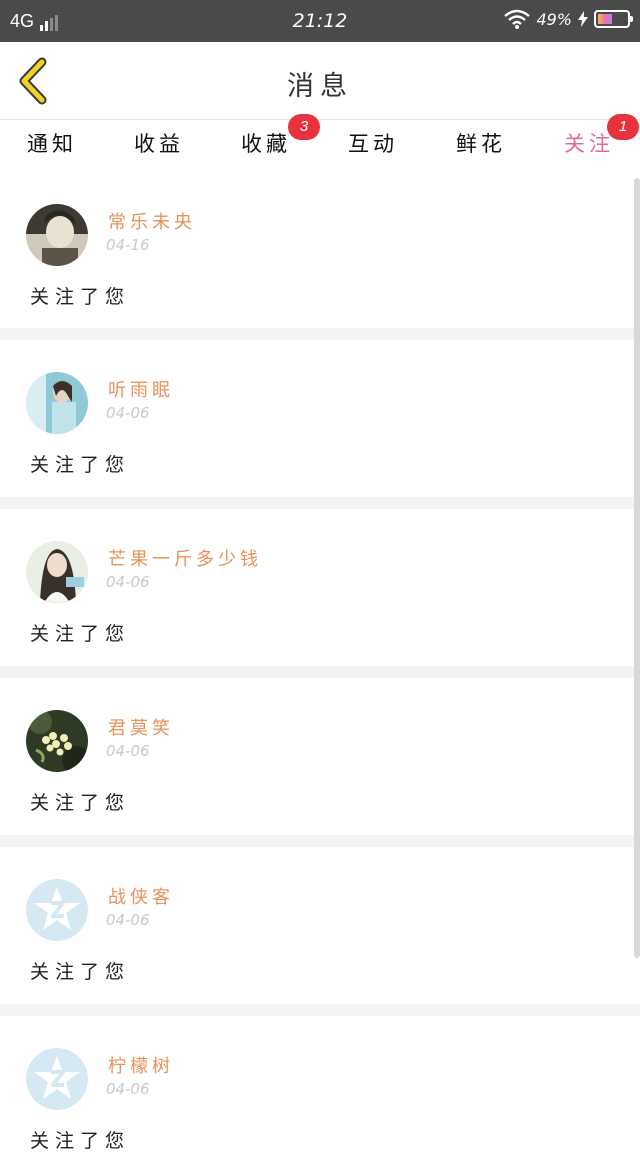  What do you see at coordinates (554, 19) in the screenshot?
I see `battery-percent: 49%` at bounding box center [554, 19].